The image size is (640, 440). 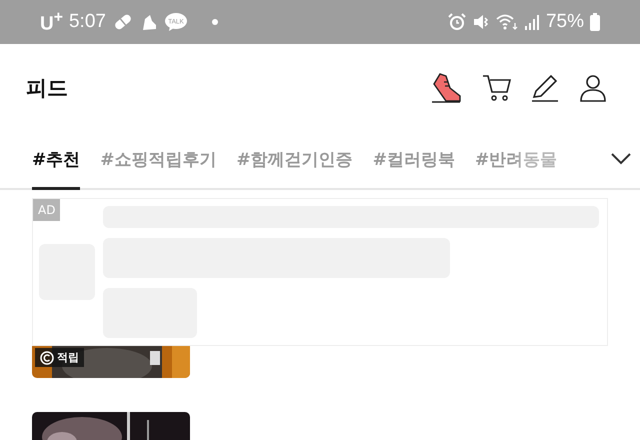 What do you see at coordinates (507, 22) in the screenshot?
I see `wifi-icon` at bounding box center [507, 22].